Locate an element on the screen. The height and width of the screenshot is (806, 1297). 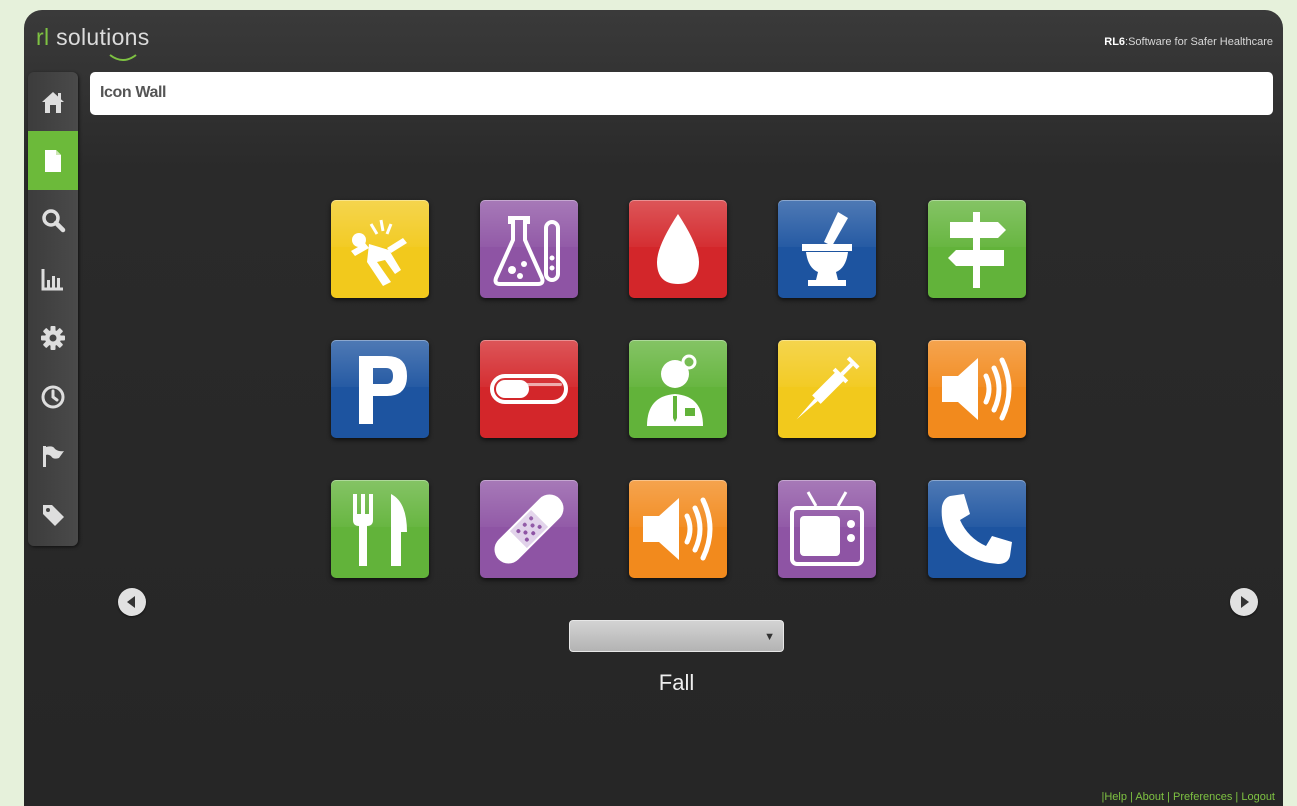
icon-tile-medication is located at coordinates (529, 389).